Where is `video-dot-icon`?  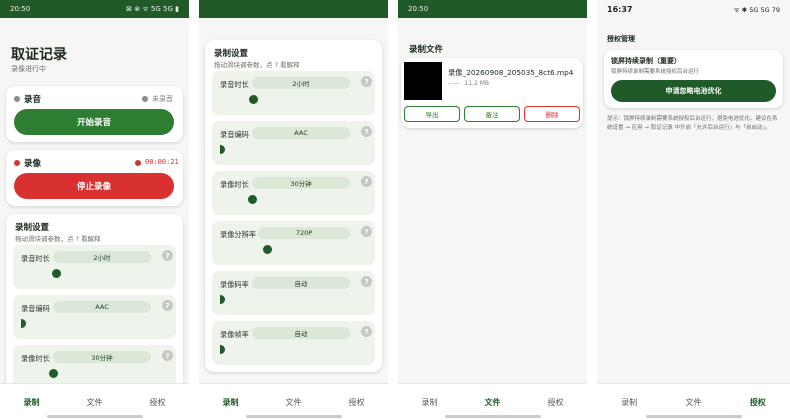 video-dot-icon is located at coordinates (17, 163).